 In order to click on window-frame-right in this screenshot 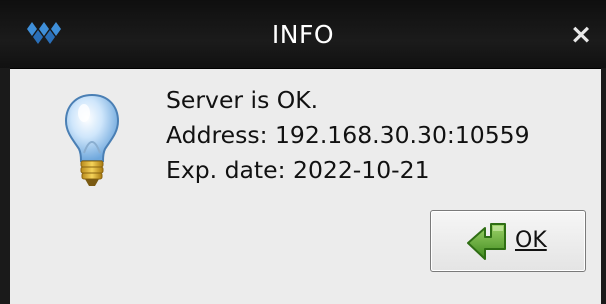, I will do `click(603, 186)`.